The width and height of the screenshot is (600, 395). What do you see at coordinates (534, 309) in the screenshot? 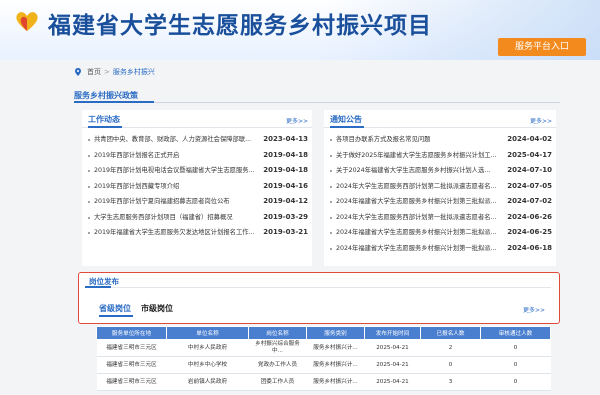
I see `job-postings-more-link: 更多>>` at bounding box center [534, 309].